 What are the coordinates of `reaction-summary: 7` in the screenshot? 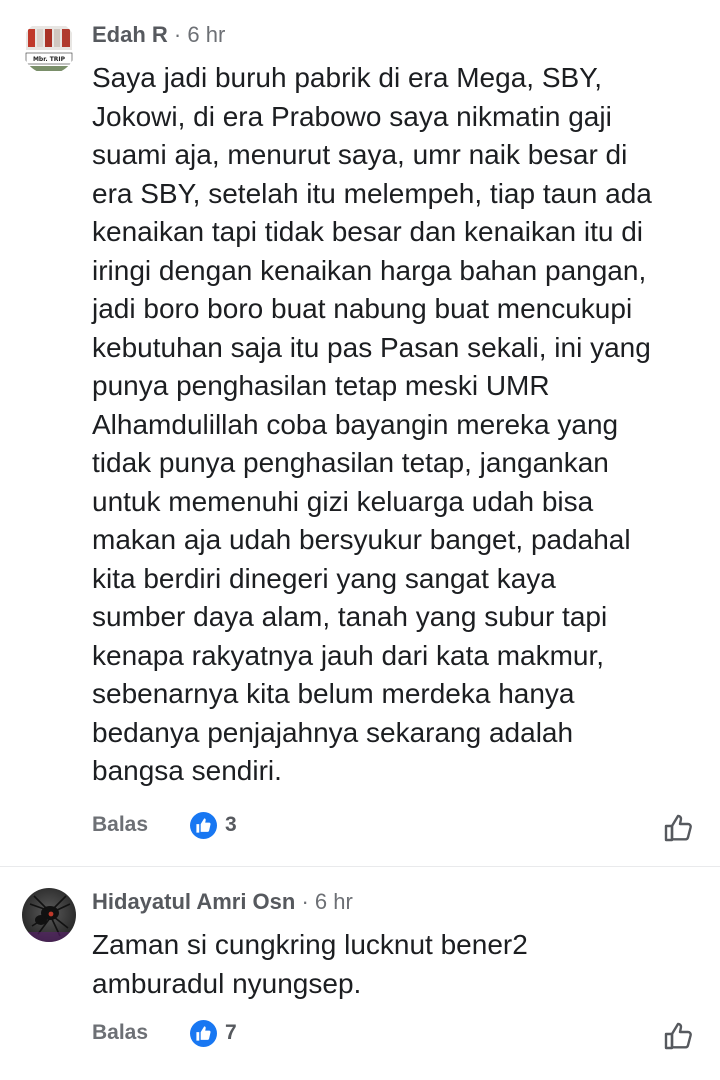 It's located at (213, 1033).